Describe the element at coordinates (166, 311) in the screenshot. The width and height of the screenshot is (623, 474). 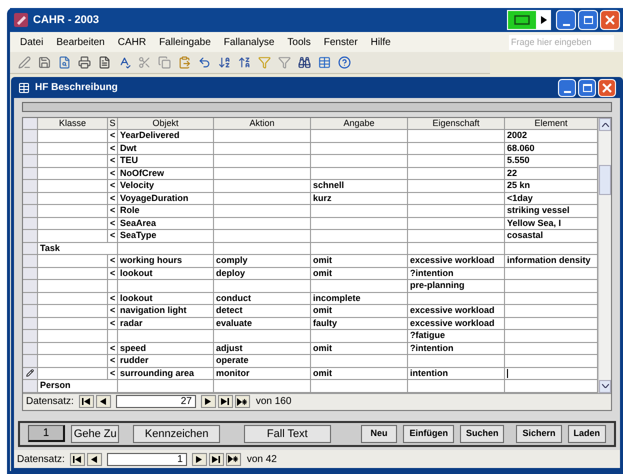
I see `table-cell: navigation light` at that location.